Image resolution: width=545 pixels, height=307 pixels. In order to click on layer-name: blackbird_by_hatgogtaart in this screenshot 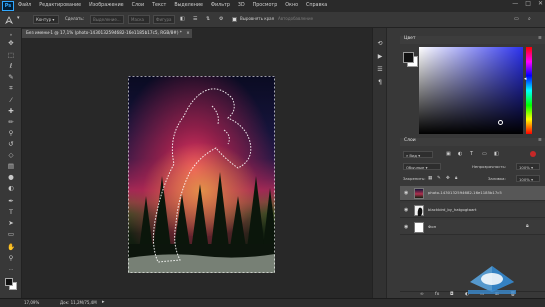, I will do `click(452, 210)`.